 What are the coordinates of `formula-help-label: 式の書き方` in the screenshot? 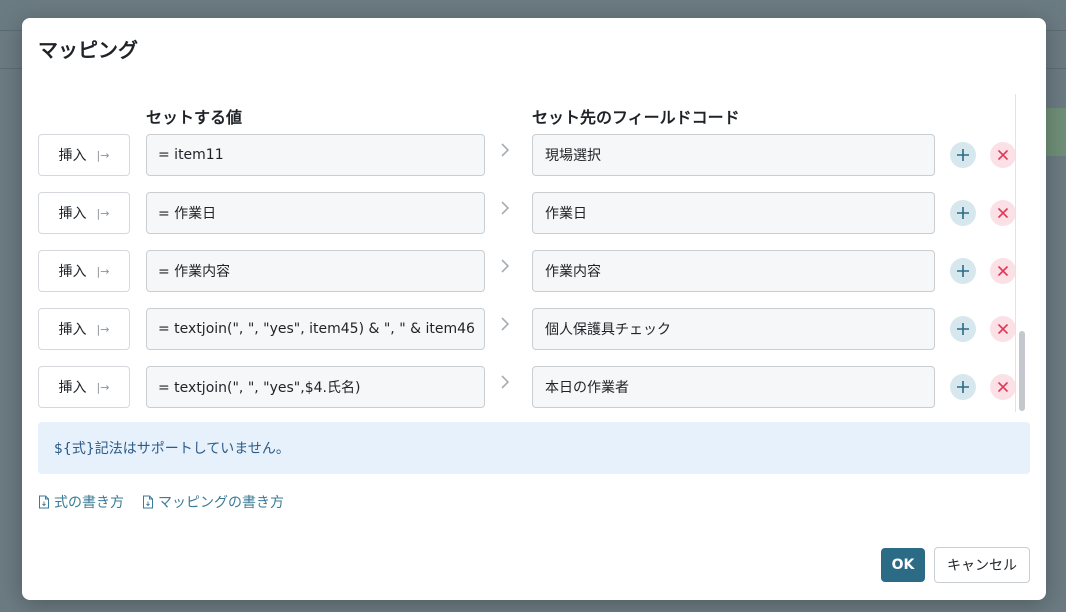 It's located at (89, 503).